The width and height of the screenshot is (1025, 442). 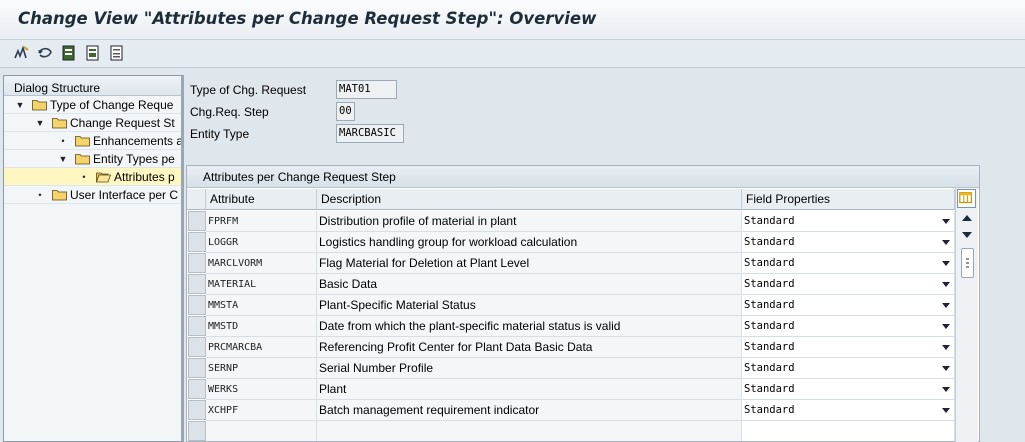 What do you see at coordinates (583, 177) in the screenshot?
I see `table-title: Attributes per Change Request Step` at bounding box center [583, 177].